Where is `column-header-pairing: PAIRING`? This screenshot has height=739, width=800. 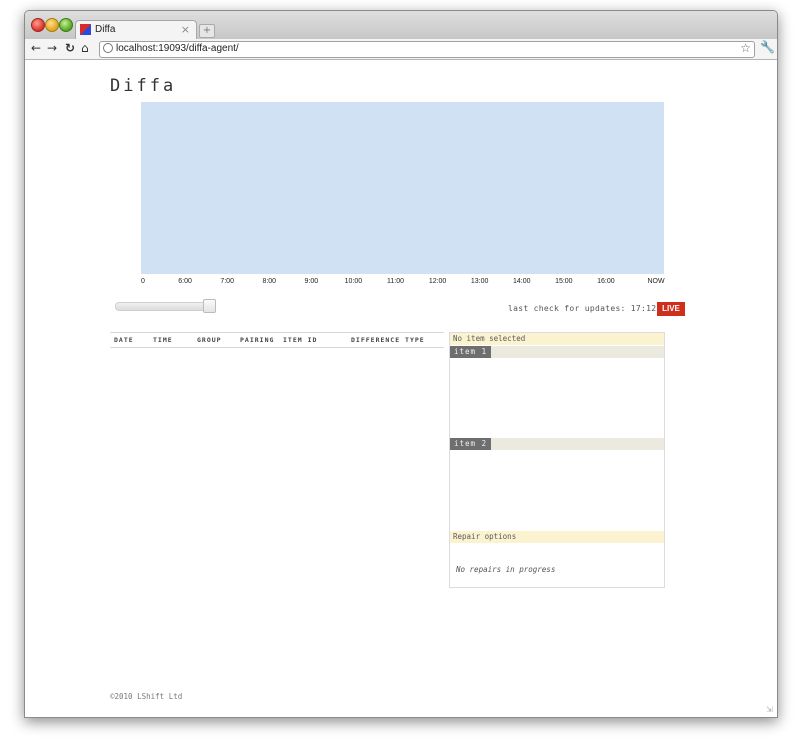
column-header-pairing: PAIRING is located at coordinates (257, 340).